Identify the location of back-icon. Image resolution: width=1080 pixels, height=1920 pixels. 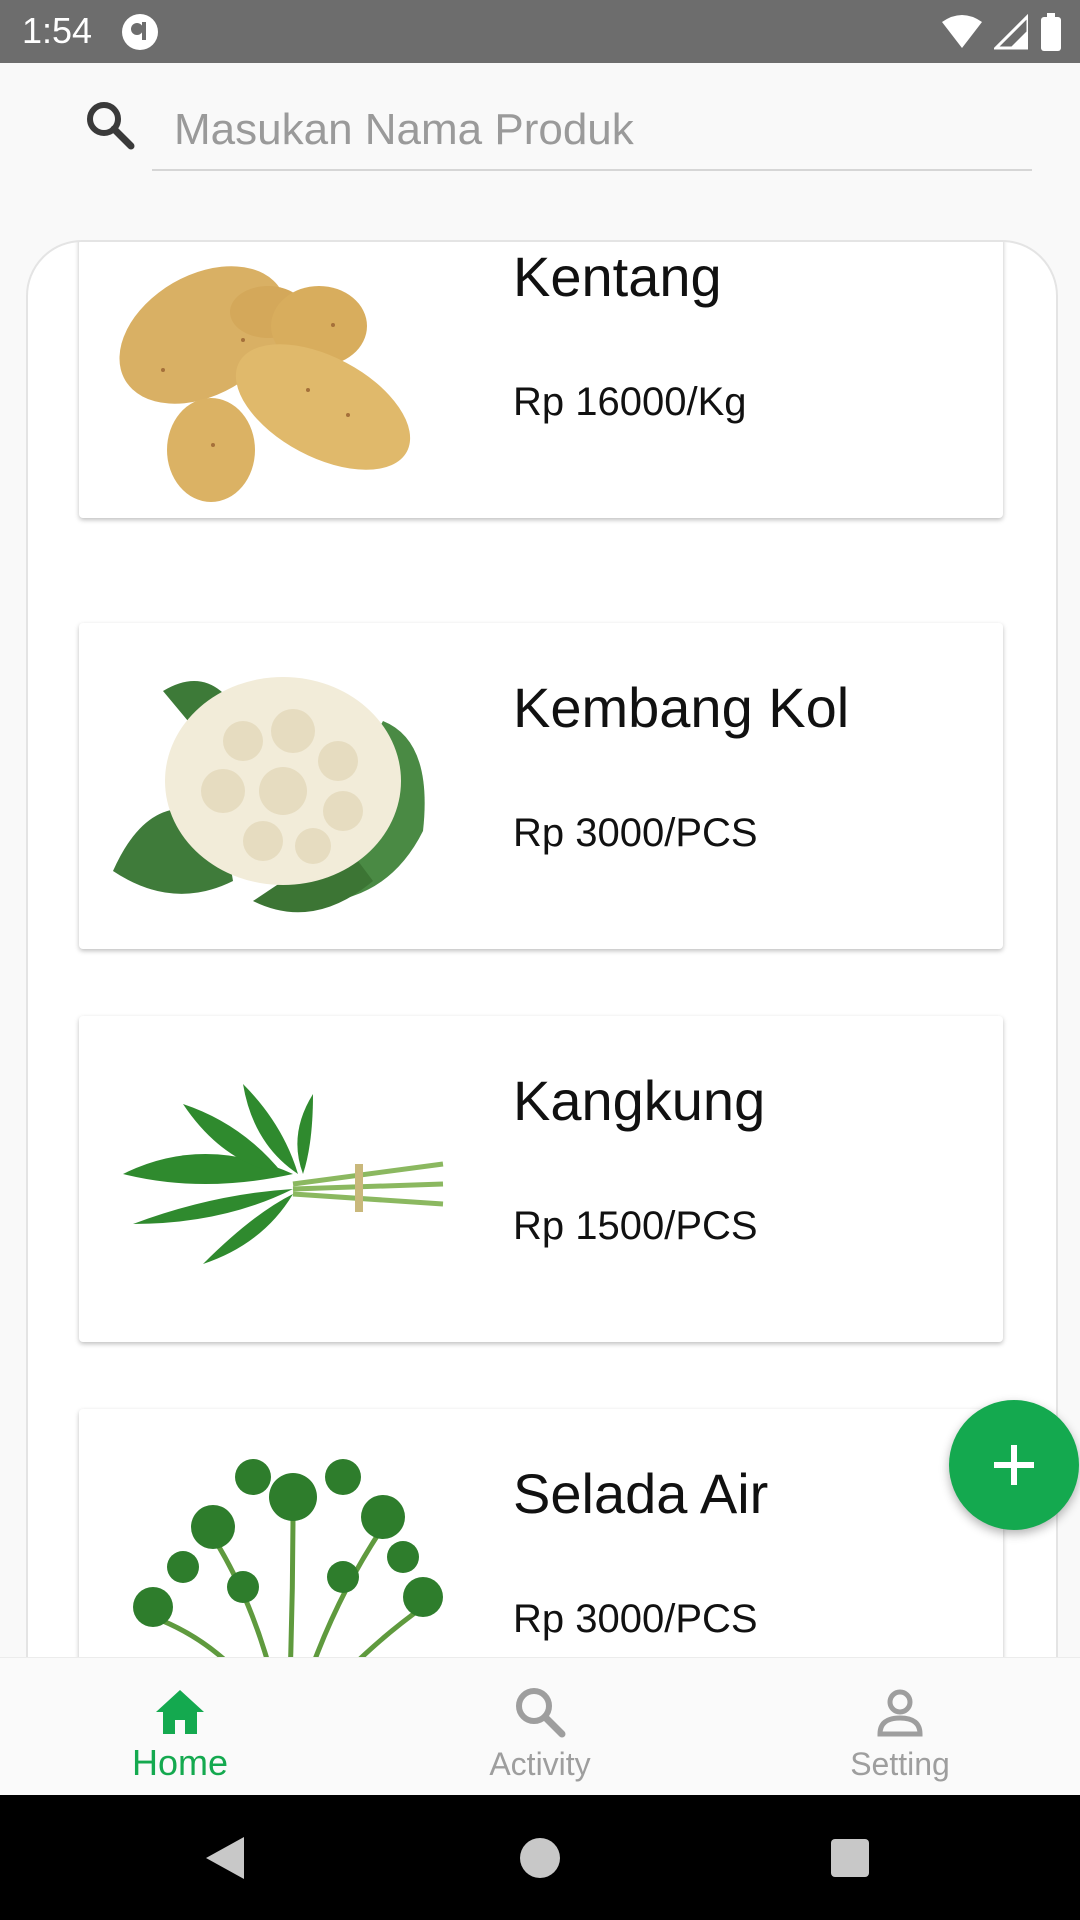
(225, 1858).